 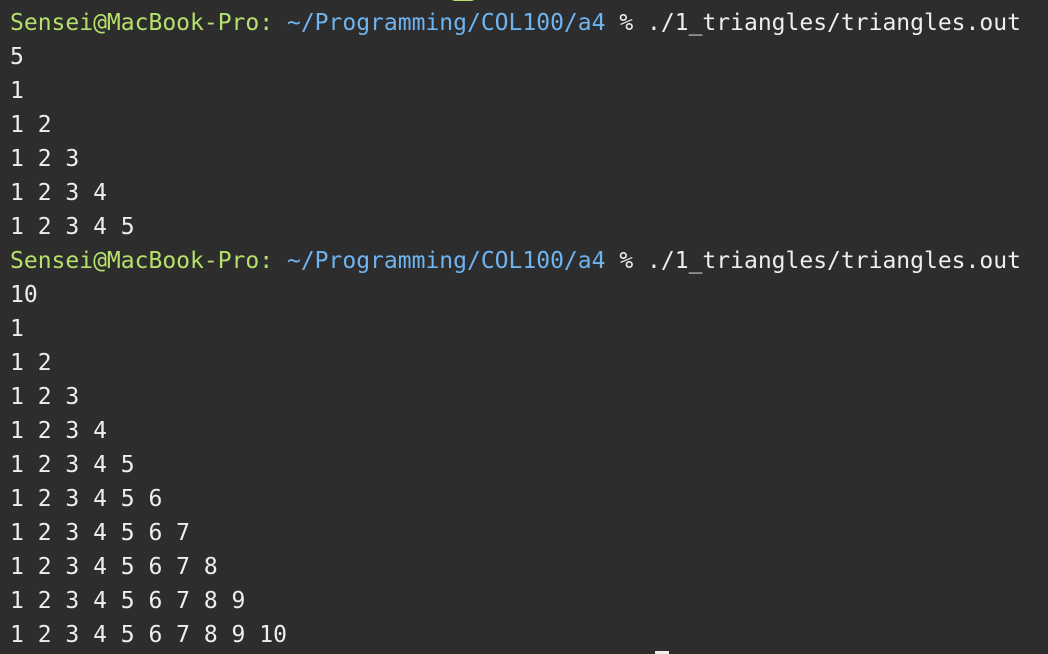 I want to click on input-line: 10, so click(x=24, y=295).